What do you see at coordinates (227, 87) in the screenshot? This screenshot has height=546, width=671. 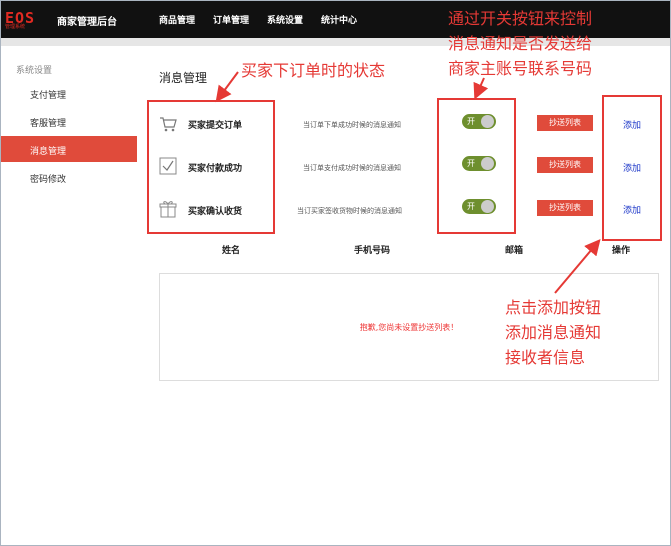 I see `arrow-status` at bounding box center [227, 87].